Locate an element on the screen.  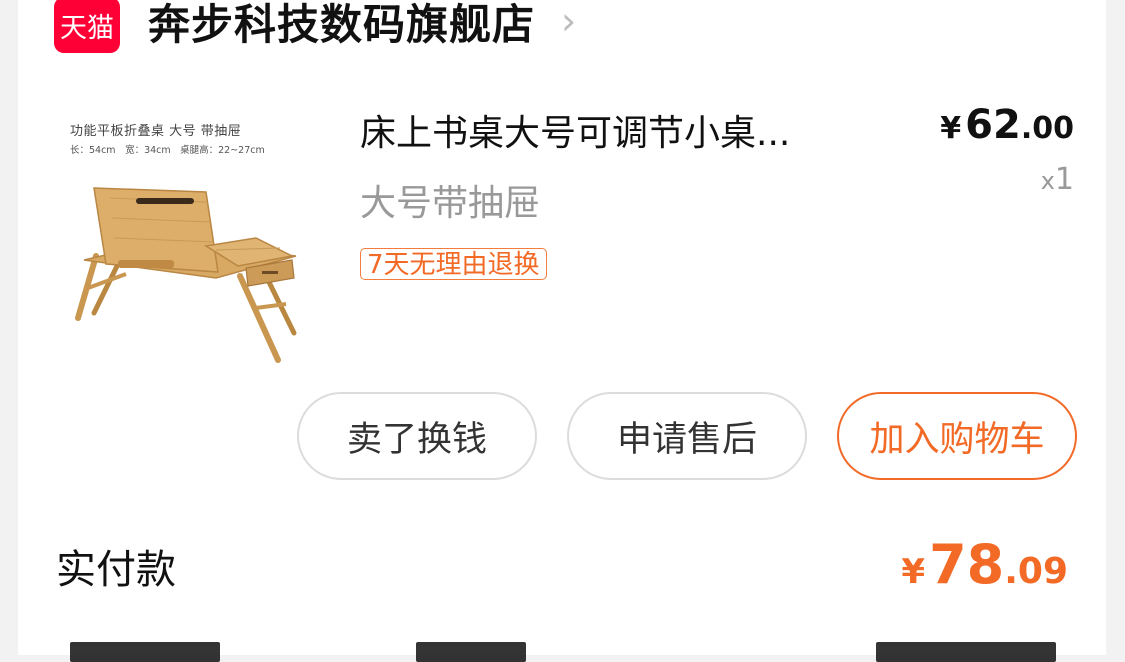
unit-price: ¥62.00 is located at coordinates (1007, 125).